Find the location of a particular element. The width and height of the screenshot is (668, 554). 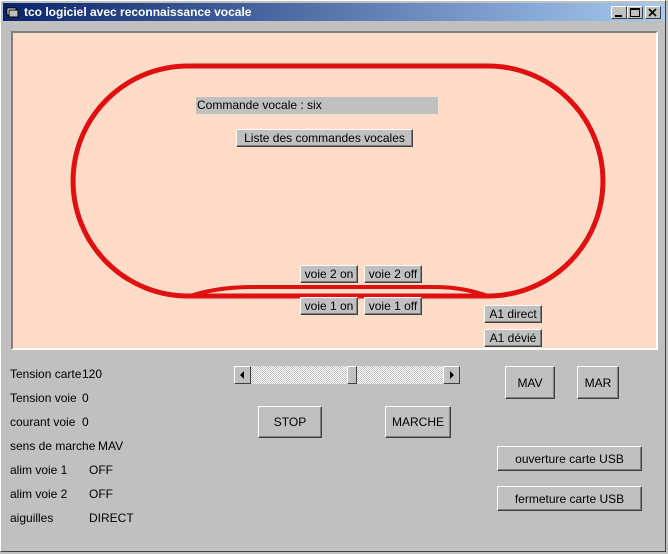

ouverture-usb-button: ouverture carte USB is located at coordinates (569, 458).